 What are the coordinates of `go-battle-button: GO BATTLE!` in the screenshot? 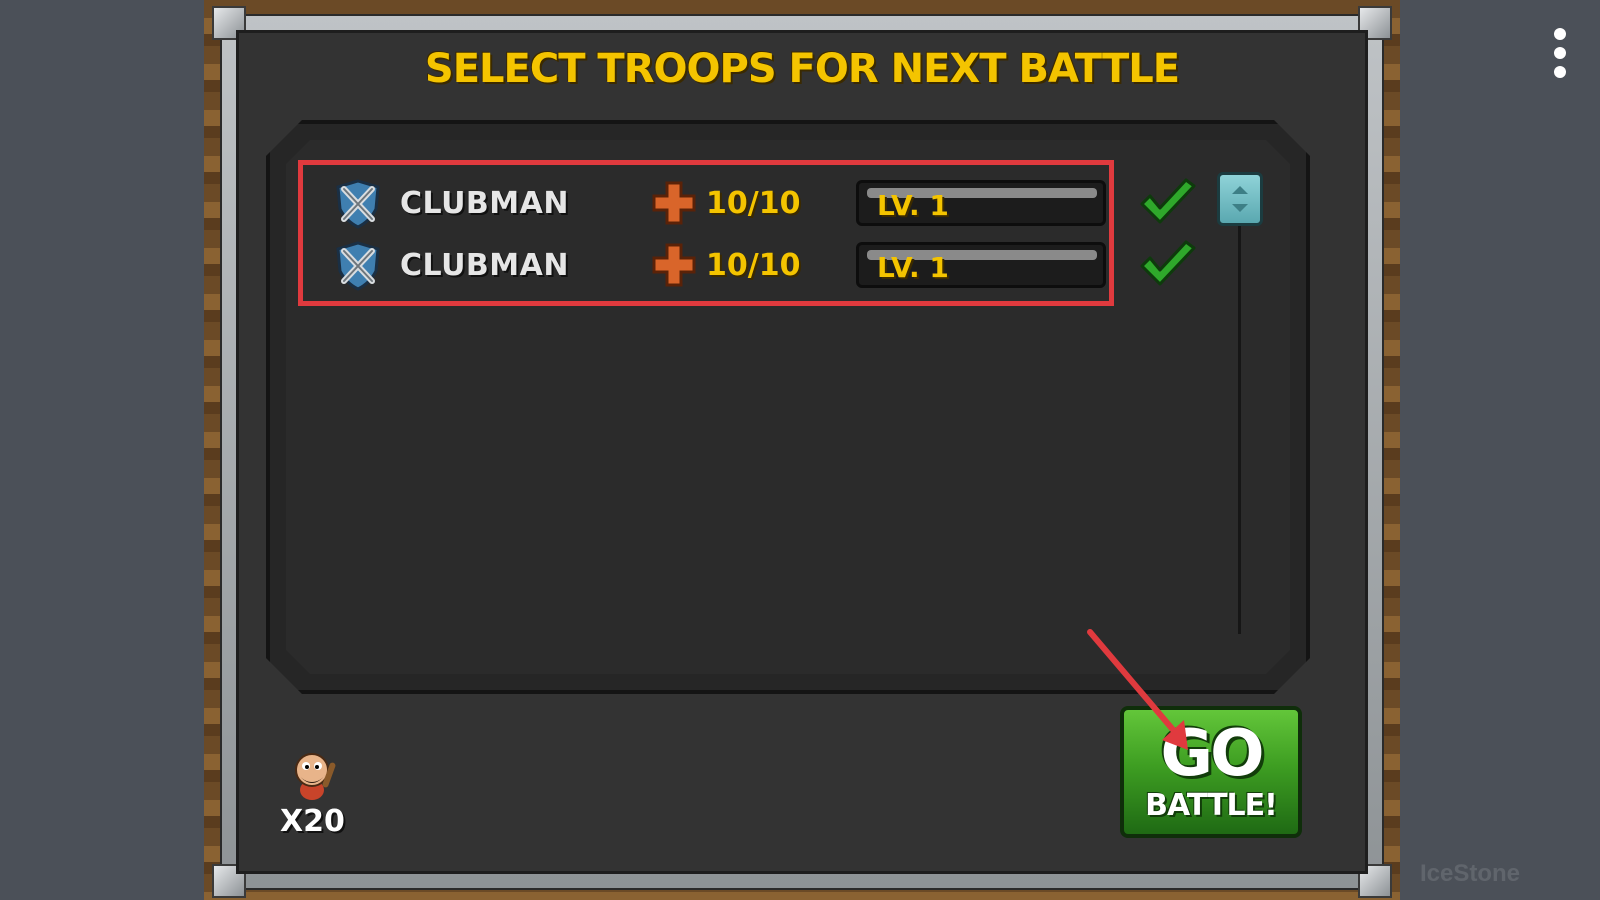 It's located at (1211, 772).